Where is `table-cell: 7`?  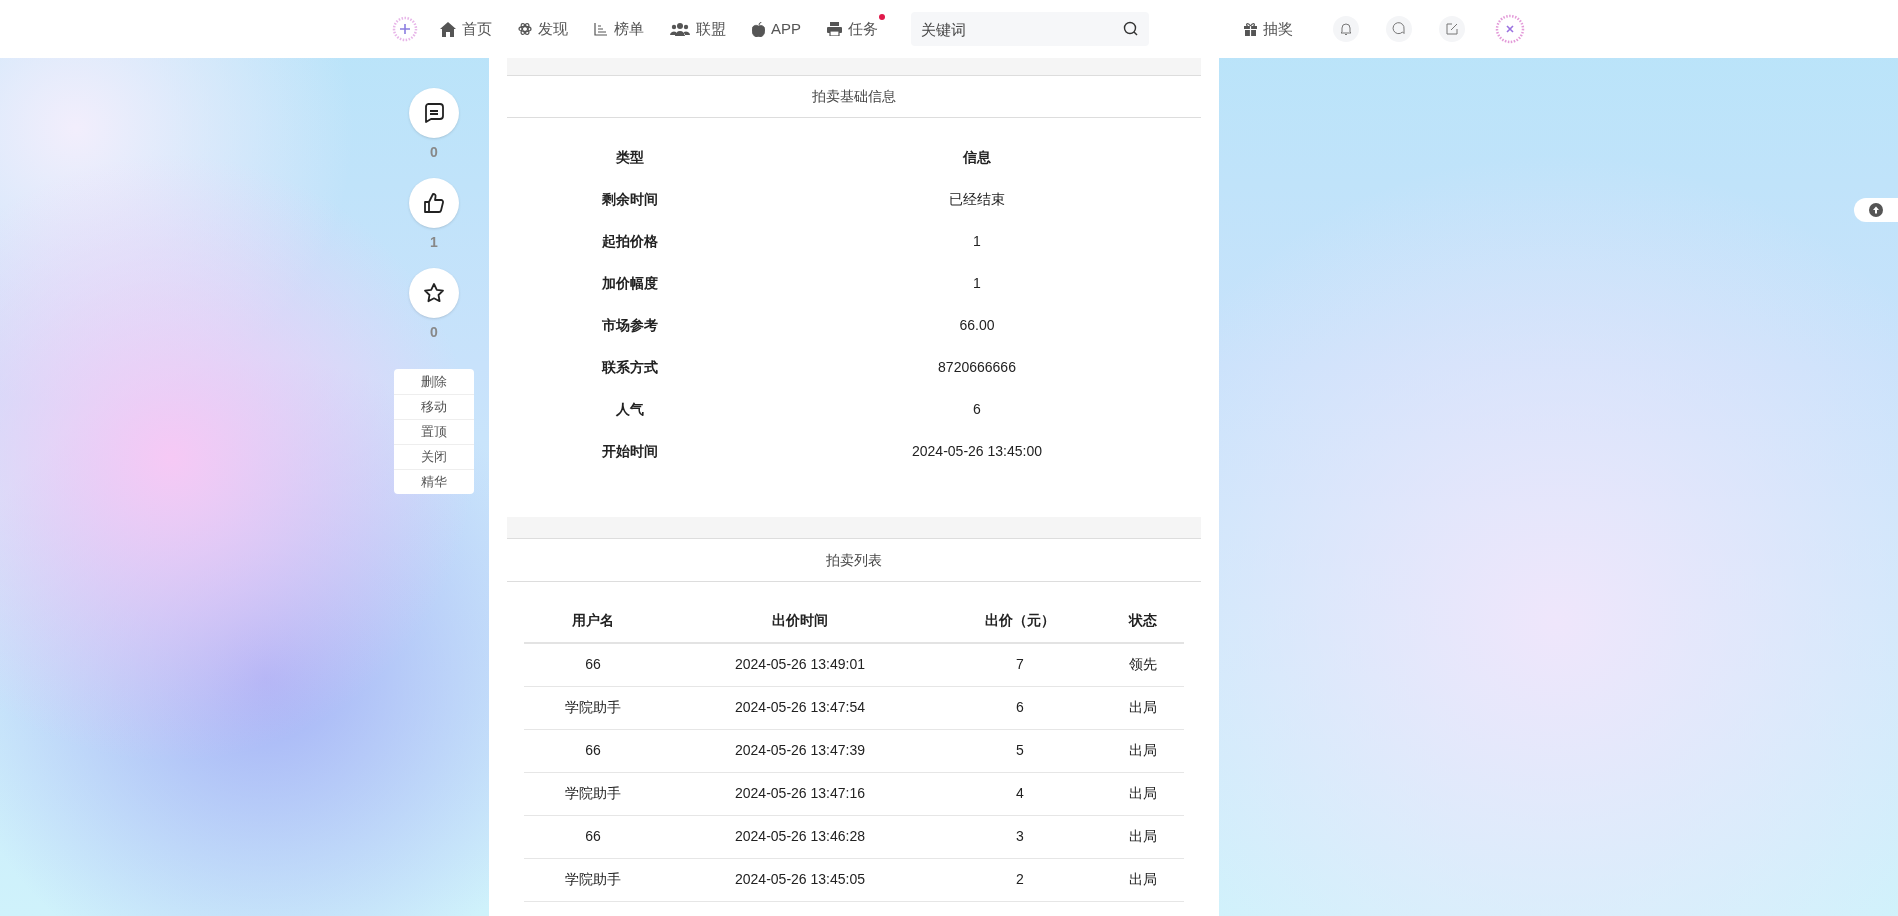
table-cell: 7 is located at coordinates (1020, 664).